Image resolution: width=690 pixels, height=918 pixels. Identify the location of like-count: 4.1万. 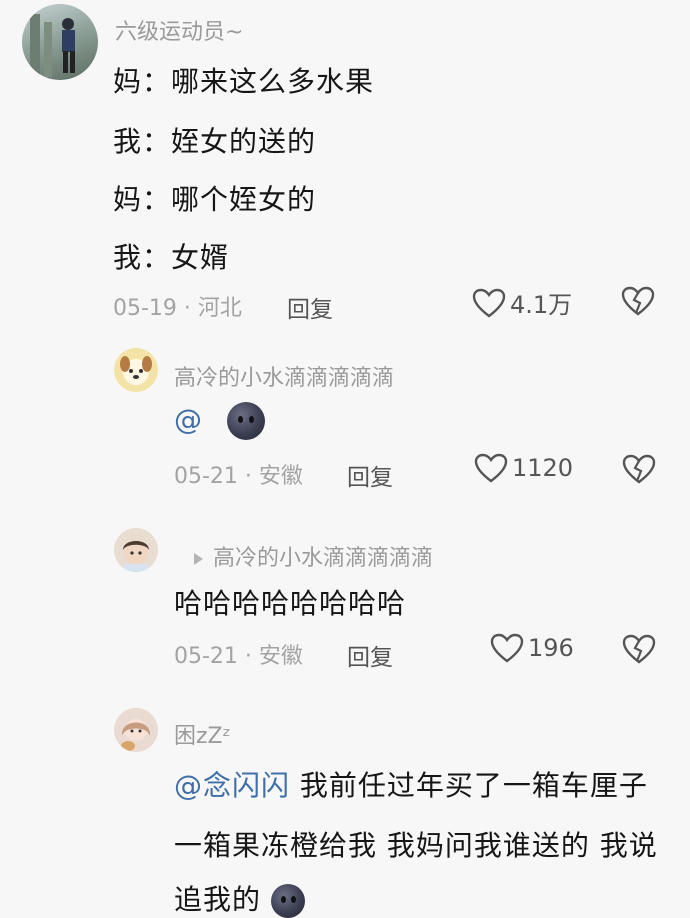
(541, 305).